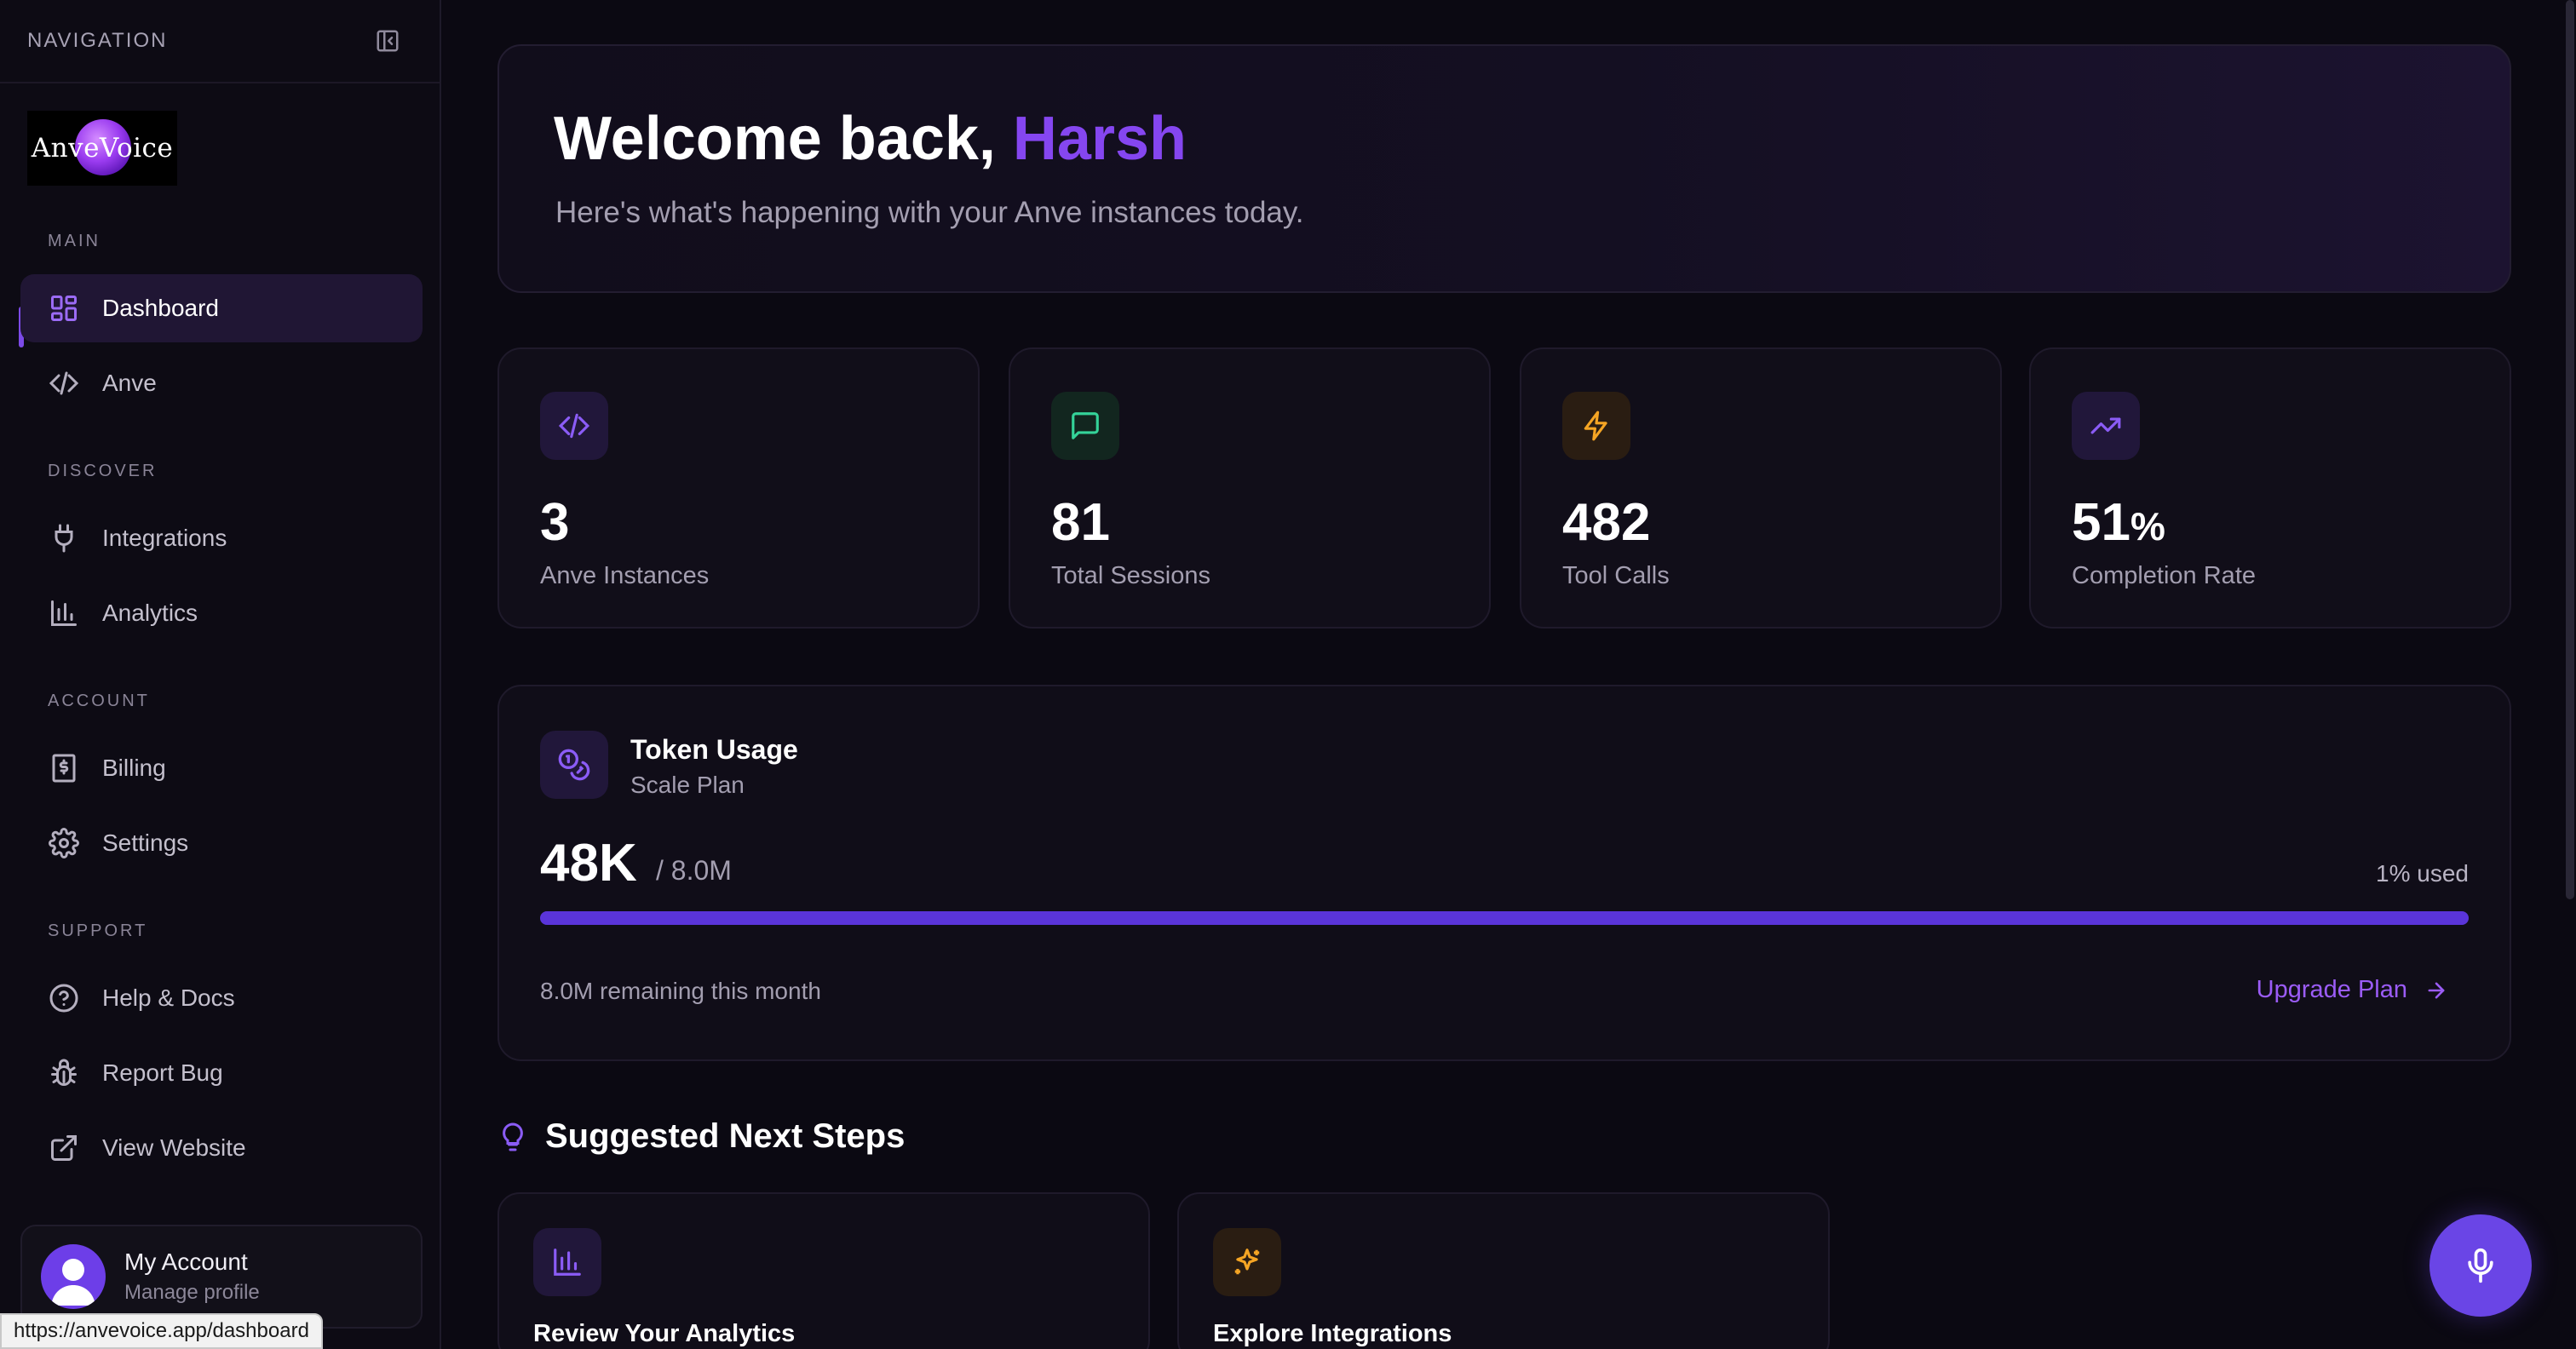 The image size is (2576, 1349). I want to click on sidebar-item-label: Help & Docs, so click(168, 998).